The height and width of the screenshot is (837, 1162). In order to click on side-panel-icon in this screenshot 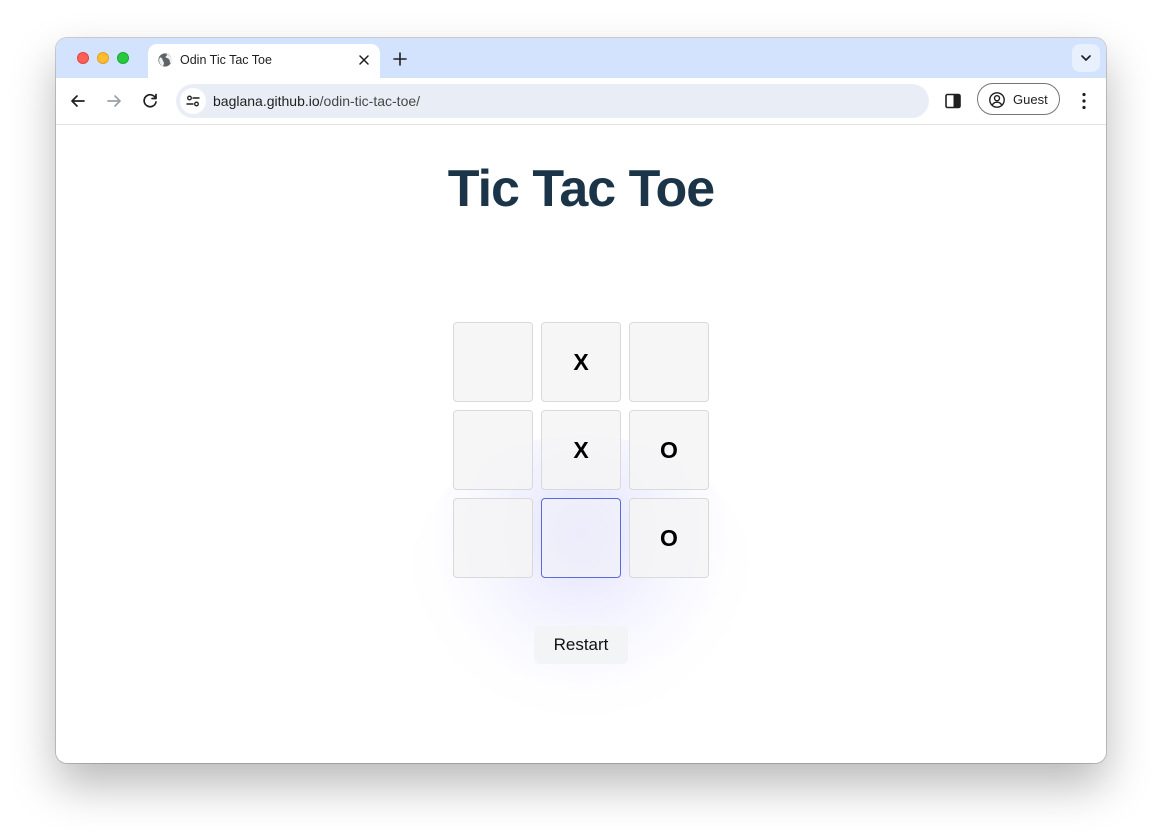, I will do `click(953, 101)`.